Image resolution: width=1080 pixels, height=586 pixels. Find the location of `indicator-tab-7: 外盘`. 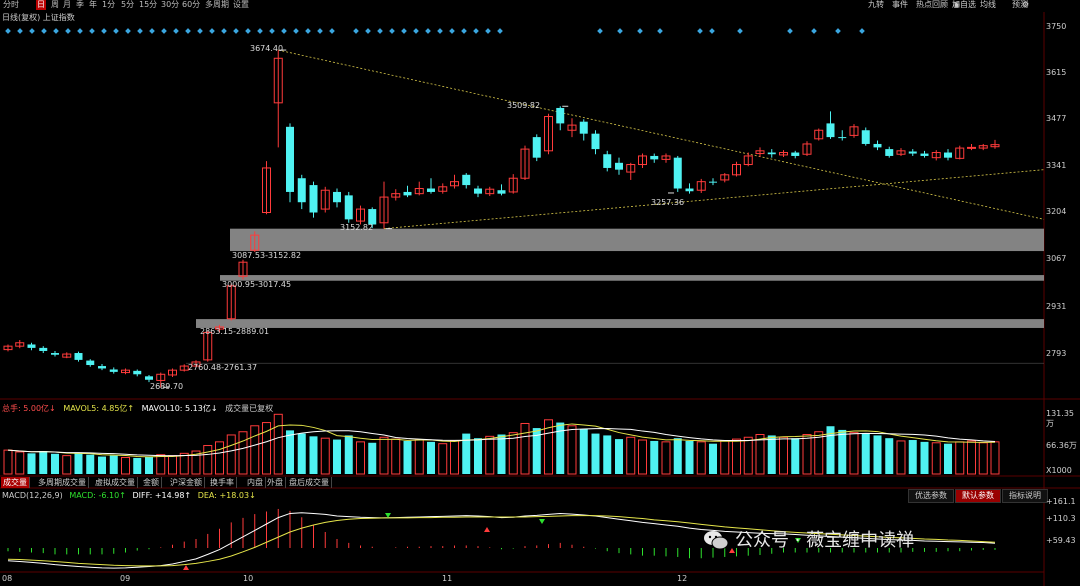

indicator-tab-7: 外盘 is located at coordinates (275, 482).